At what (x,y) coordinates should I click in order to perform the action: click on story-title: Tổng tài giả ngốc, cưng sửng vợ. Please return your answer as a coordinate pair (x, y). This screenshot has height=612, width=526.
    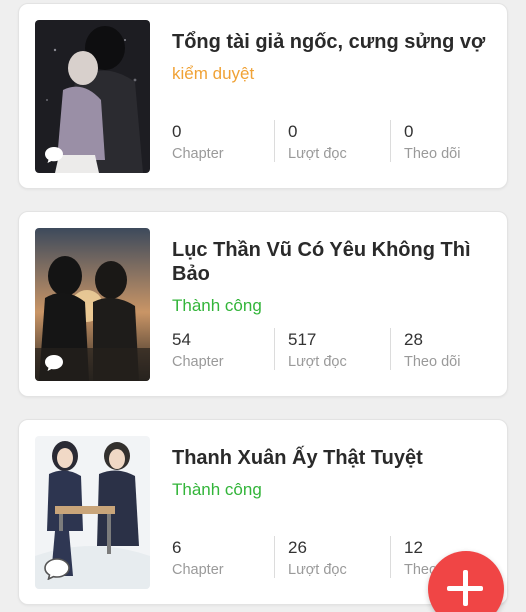
    Looking at the image, I should click on (332, 42).